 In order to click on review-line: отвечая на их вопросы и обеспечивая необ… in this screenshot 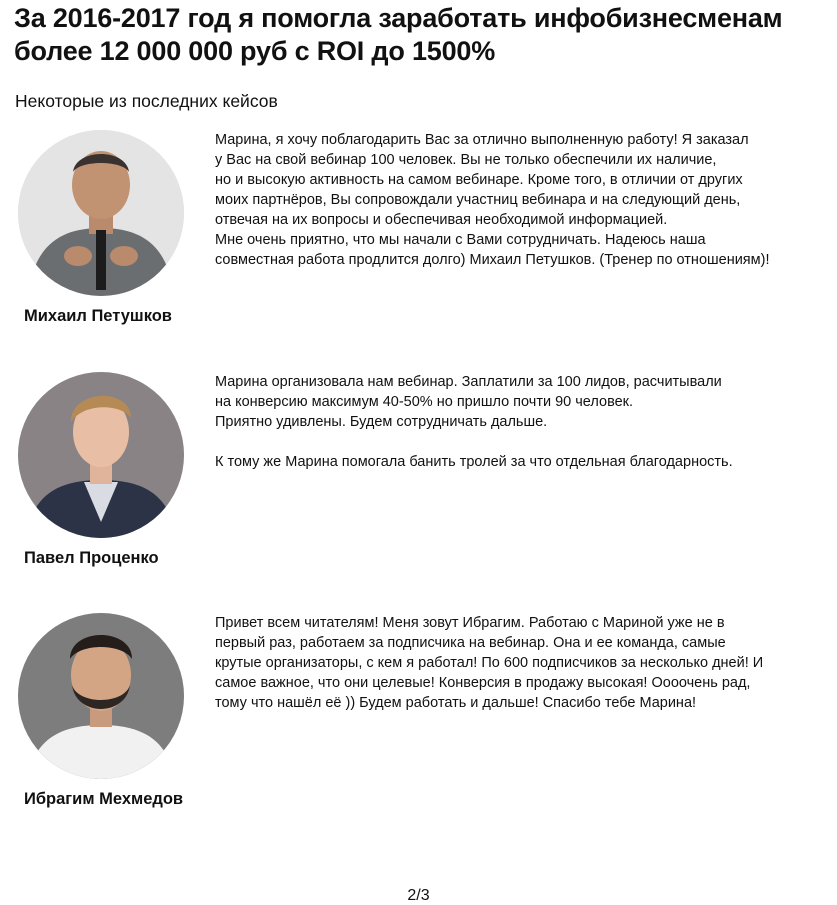, I will do `click(441, 220)`.